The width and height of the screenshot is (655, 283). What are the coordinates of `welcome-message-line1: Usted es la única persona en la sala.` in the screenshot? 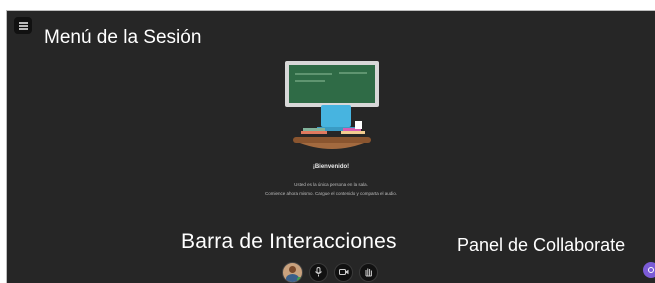 It's located at (331, 184).